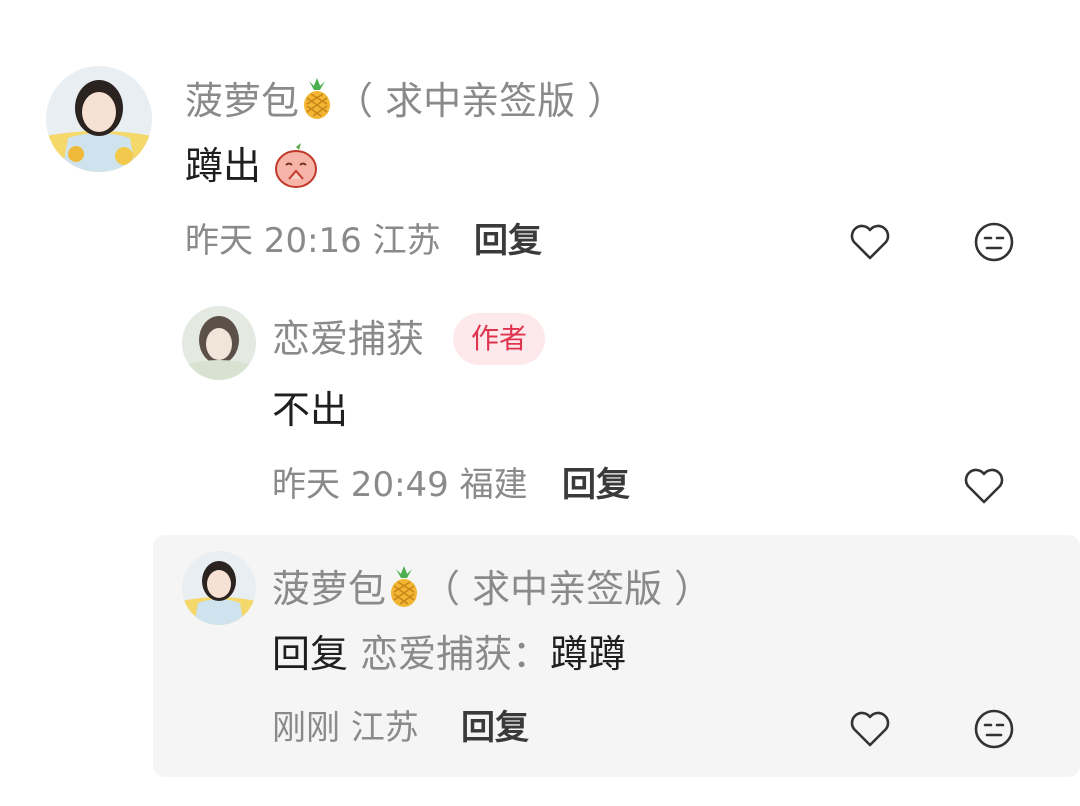 Image resolution: width=1080 pixels, height=806 pixels. What do you see at coordinates (296, 169) in the screenshot?
I see `peach-pray-sticker` at bounding box center [296, 169].